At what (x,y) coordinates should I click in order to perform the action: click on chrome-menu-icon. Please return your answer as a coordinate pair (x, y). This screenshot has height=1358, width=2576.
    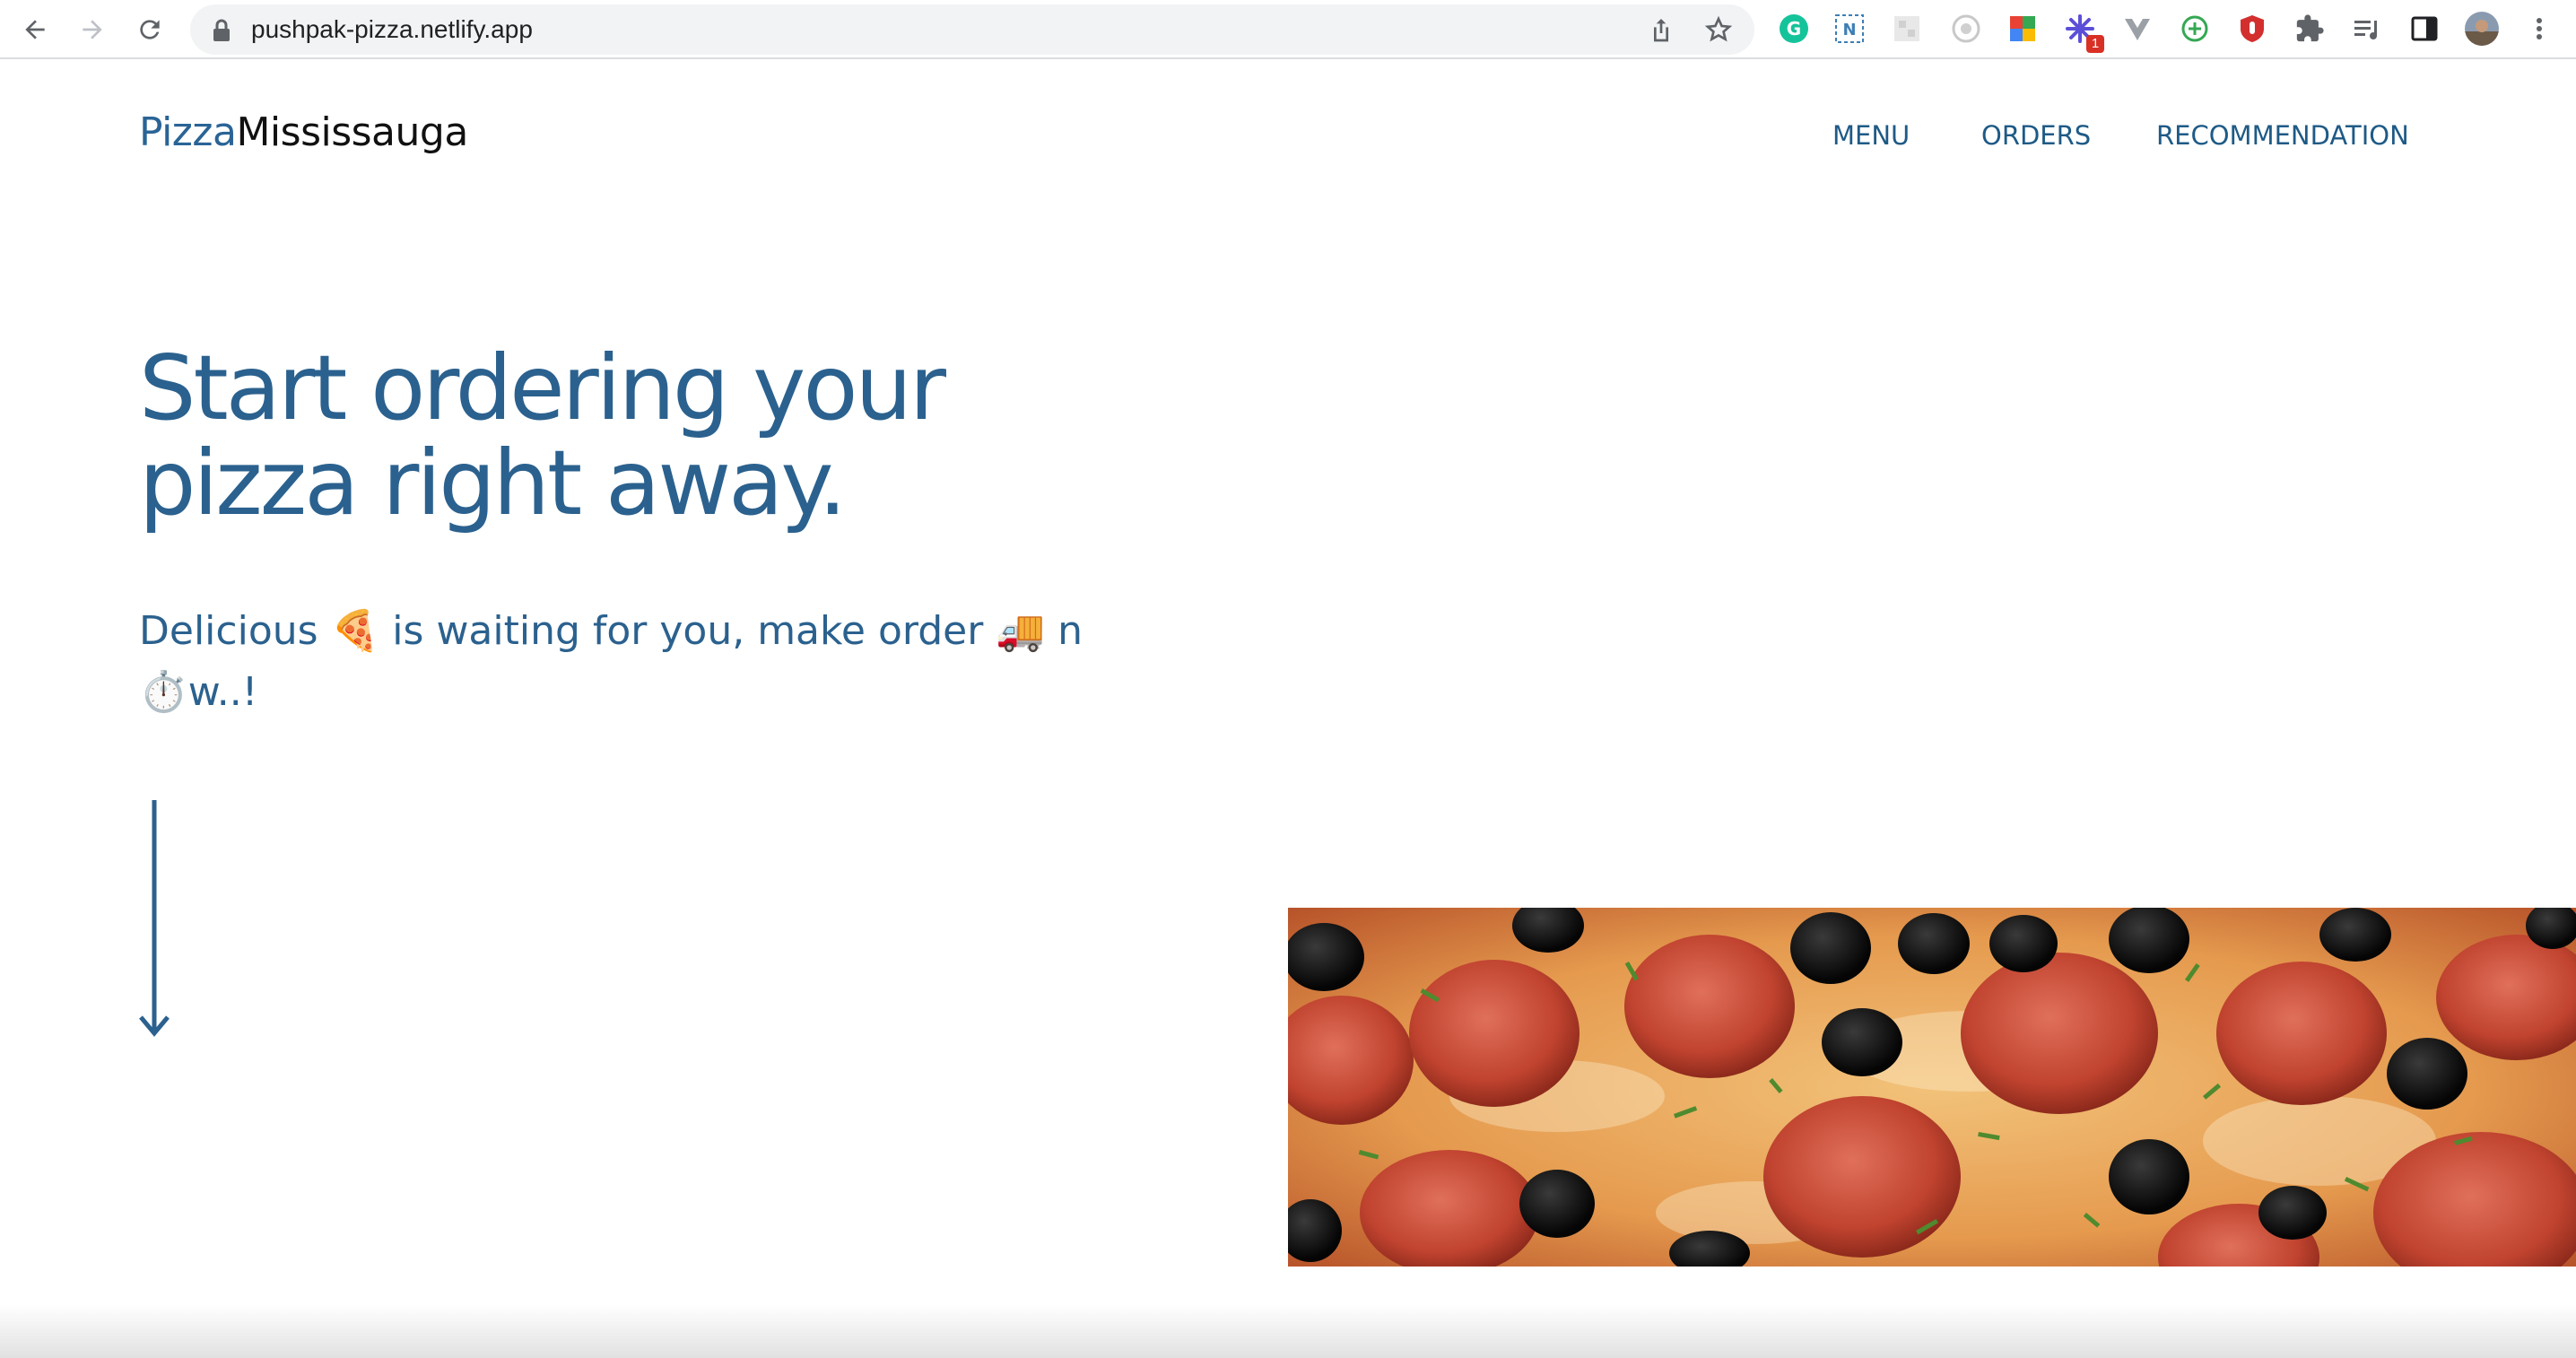
    Looking at the image, I should click on (2539, 29).